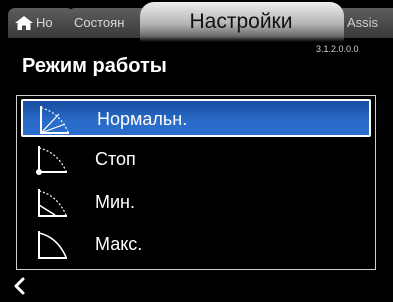 This screenshot has width=393, height=302. Describe the element at coordinates (119, 244) in the screenshot. I see `list-item-label: Макс.` at that location.